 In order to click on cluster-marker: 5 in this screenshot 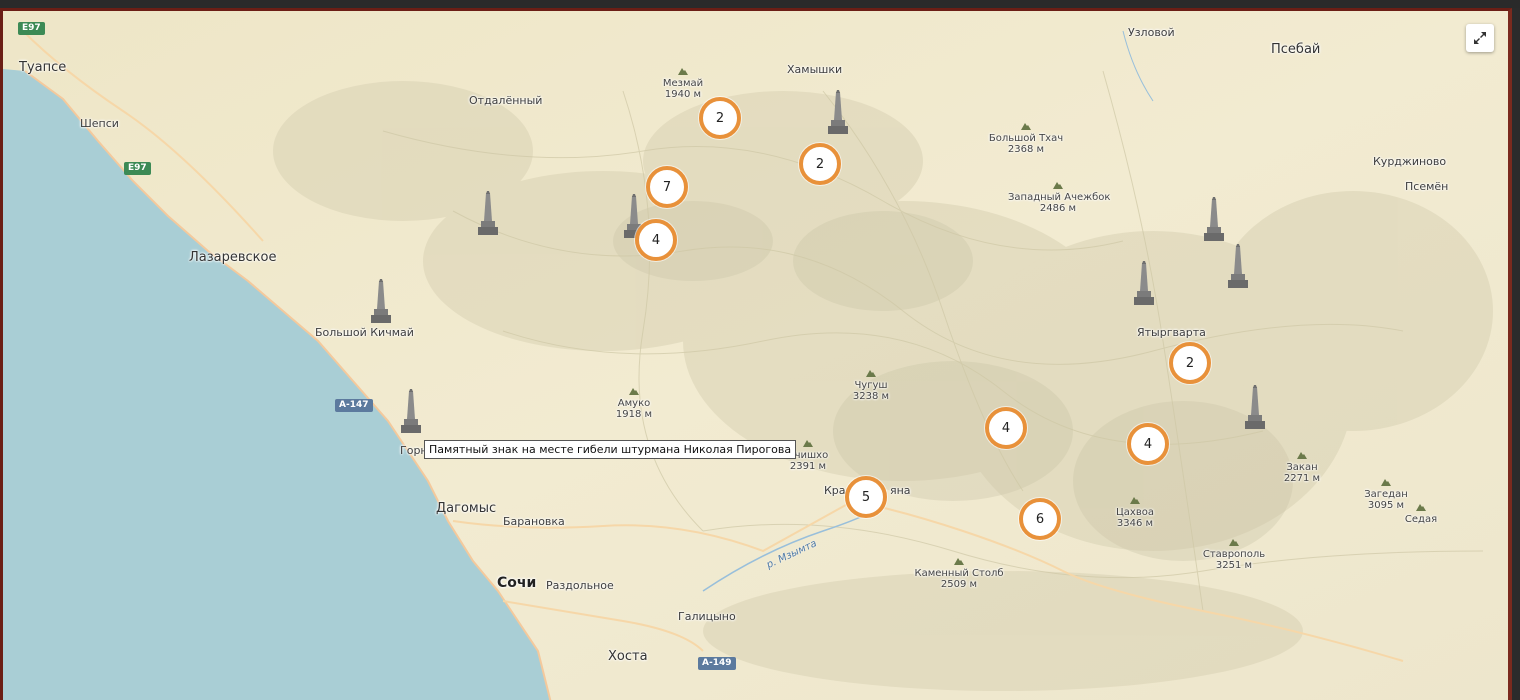, I will do `click(866, 497)`.